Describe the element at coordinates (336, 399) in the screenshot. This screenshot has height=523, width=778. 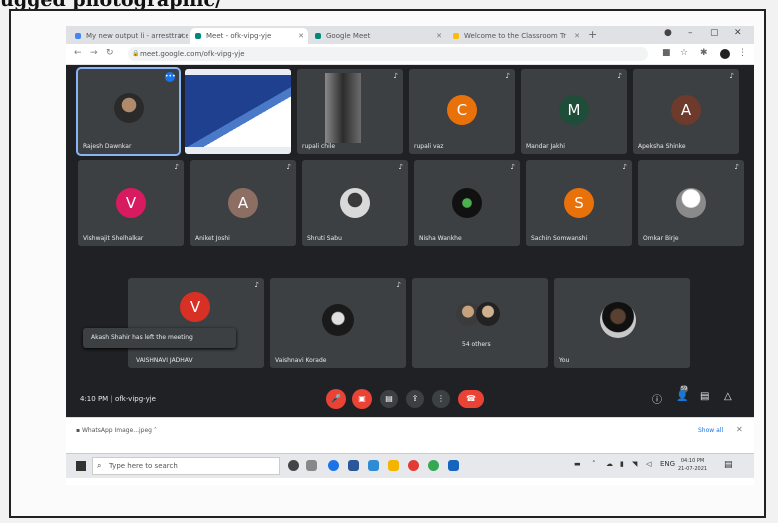
I see `mic-toggle-button: 🎤` at that location.